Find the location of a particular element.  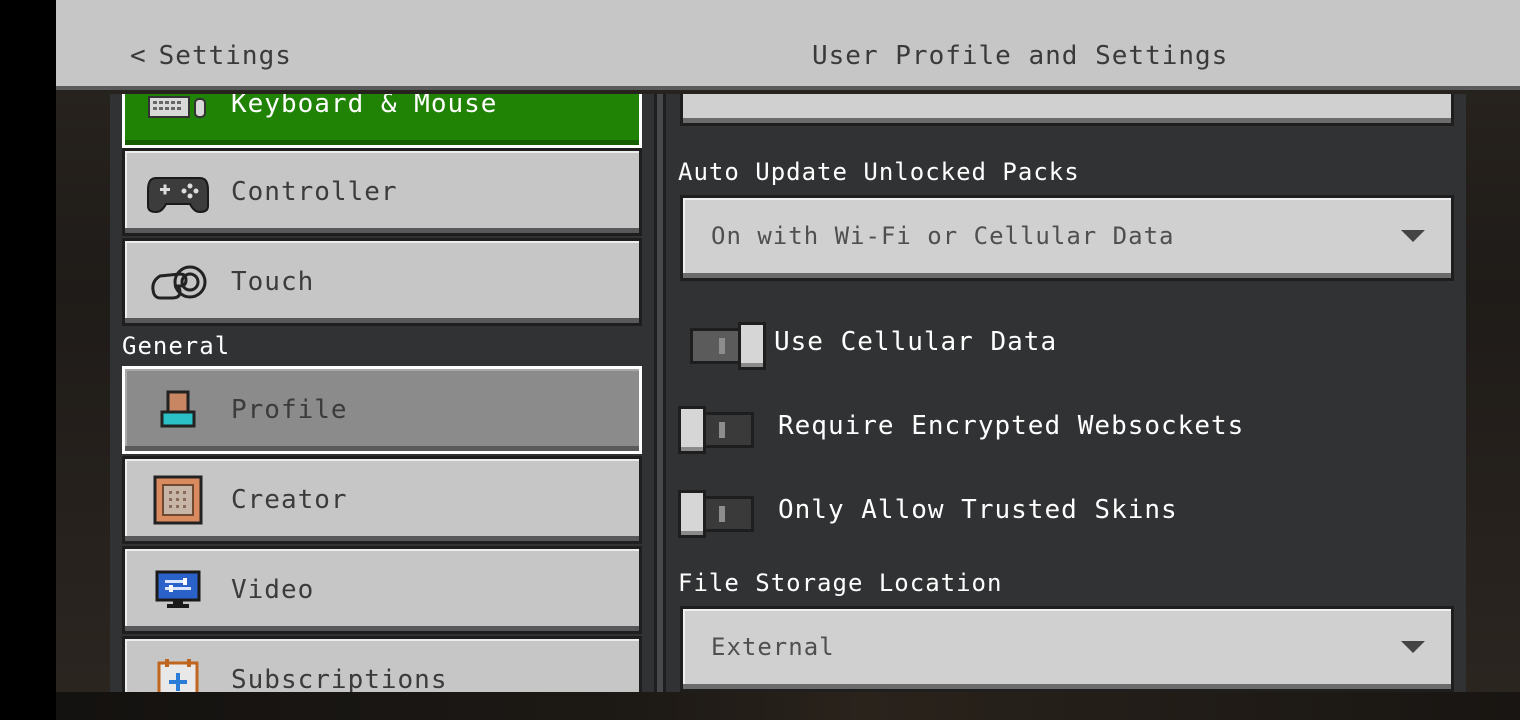

sidebar-item-label: Creator is located at coordinates (289, 500).